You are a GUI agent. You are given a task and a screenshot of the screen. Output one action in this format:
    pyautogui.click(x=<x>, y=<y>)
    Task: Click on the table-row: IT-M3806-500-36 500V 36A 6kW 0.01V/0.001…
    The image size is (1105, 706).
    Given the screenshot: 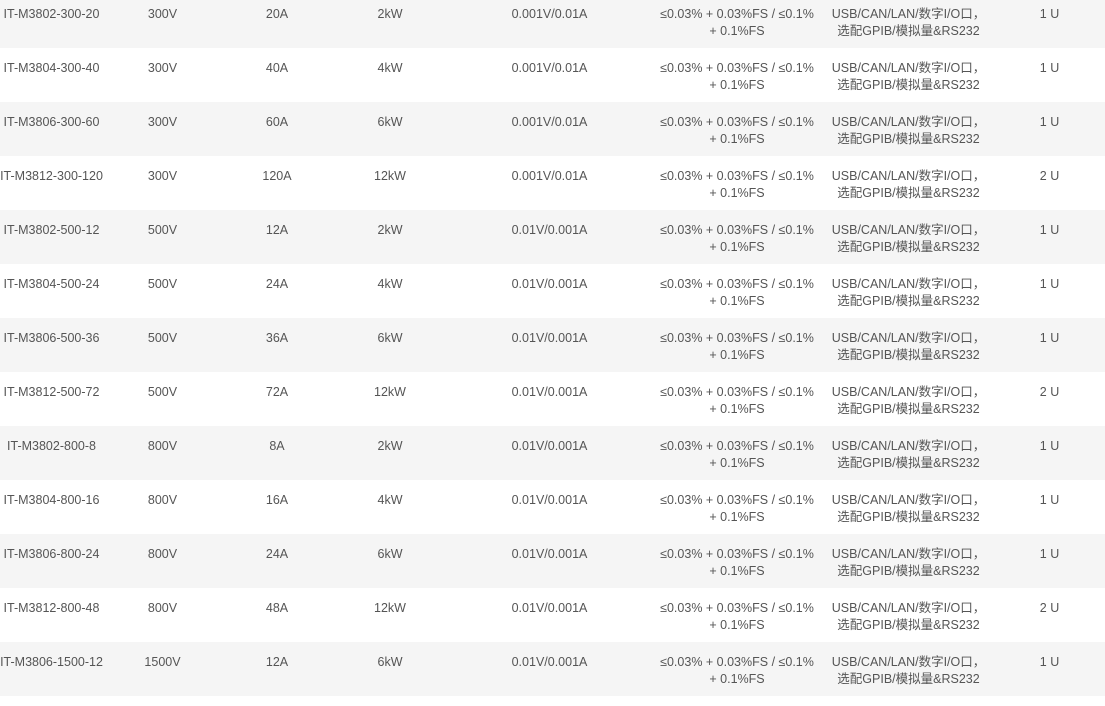 What is the action you would take?
    pyautogui.click(x=552, y=345)
    